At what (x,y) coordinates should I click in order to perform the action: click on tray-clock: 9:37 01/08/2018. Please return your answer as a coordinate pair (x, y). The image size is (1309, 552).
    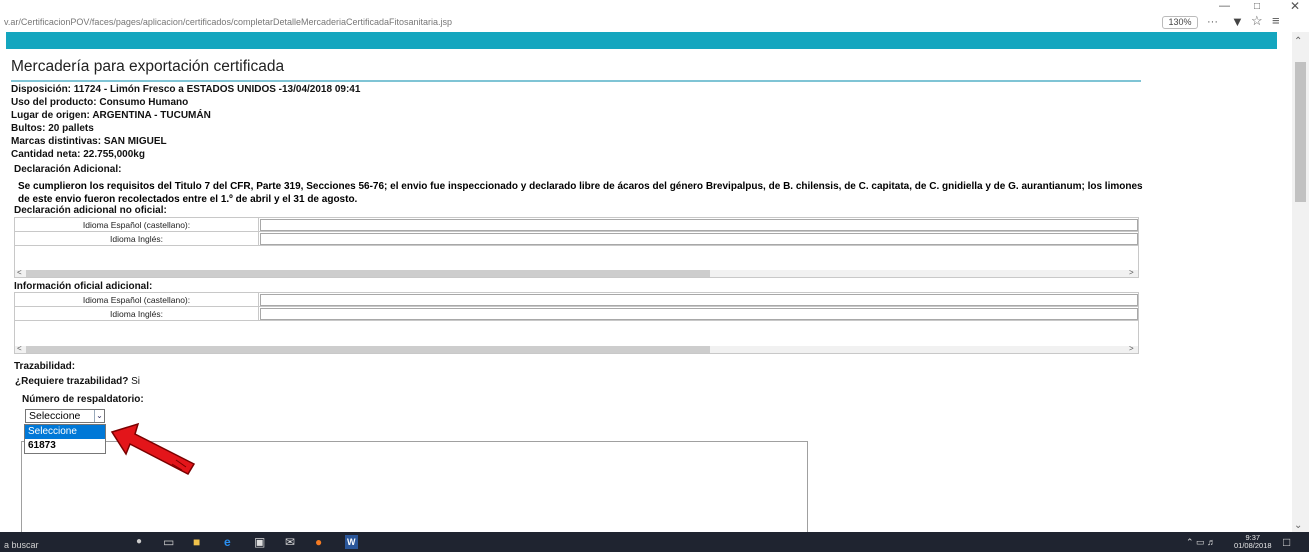
    Looking at the image, I should click on (1253, 542).